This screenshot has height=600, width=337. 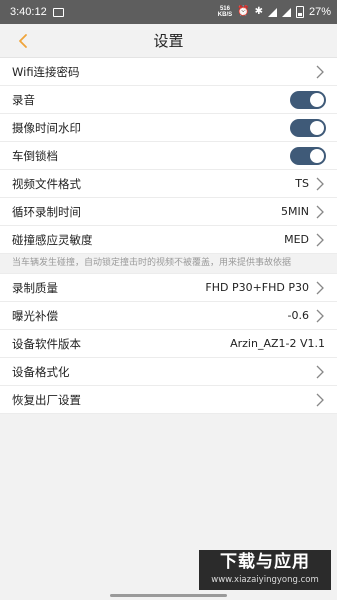 What do you see at coordinates (298, 315) in the screenshot?
I see `setting-value: -0.6` at bounding box center [298, 315].